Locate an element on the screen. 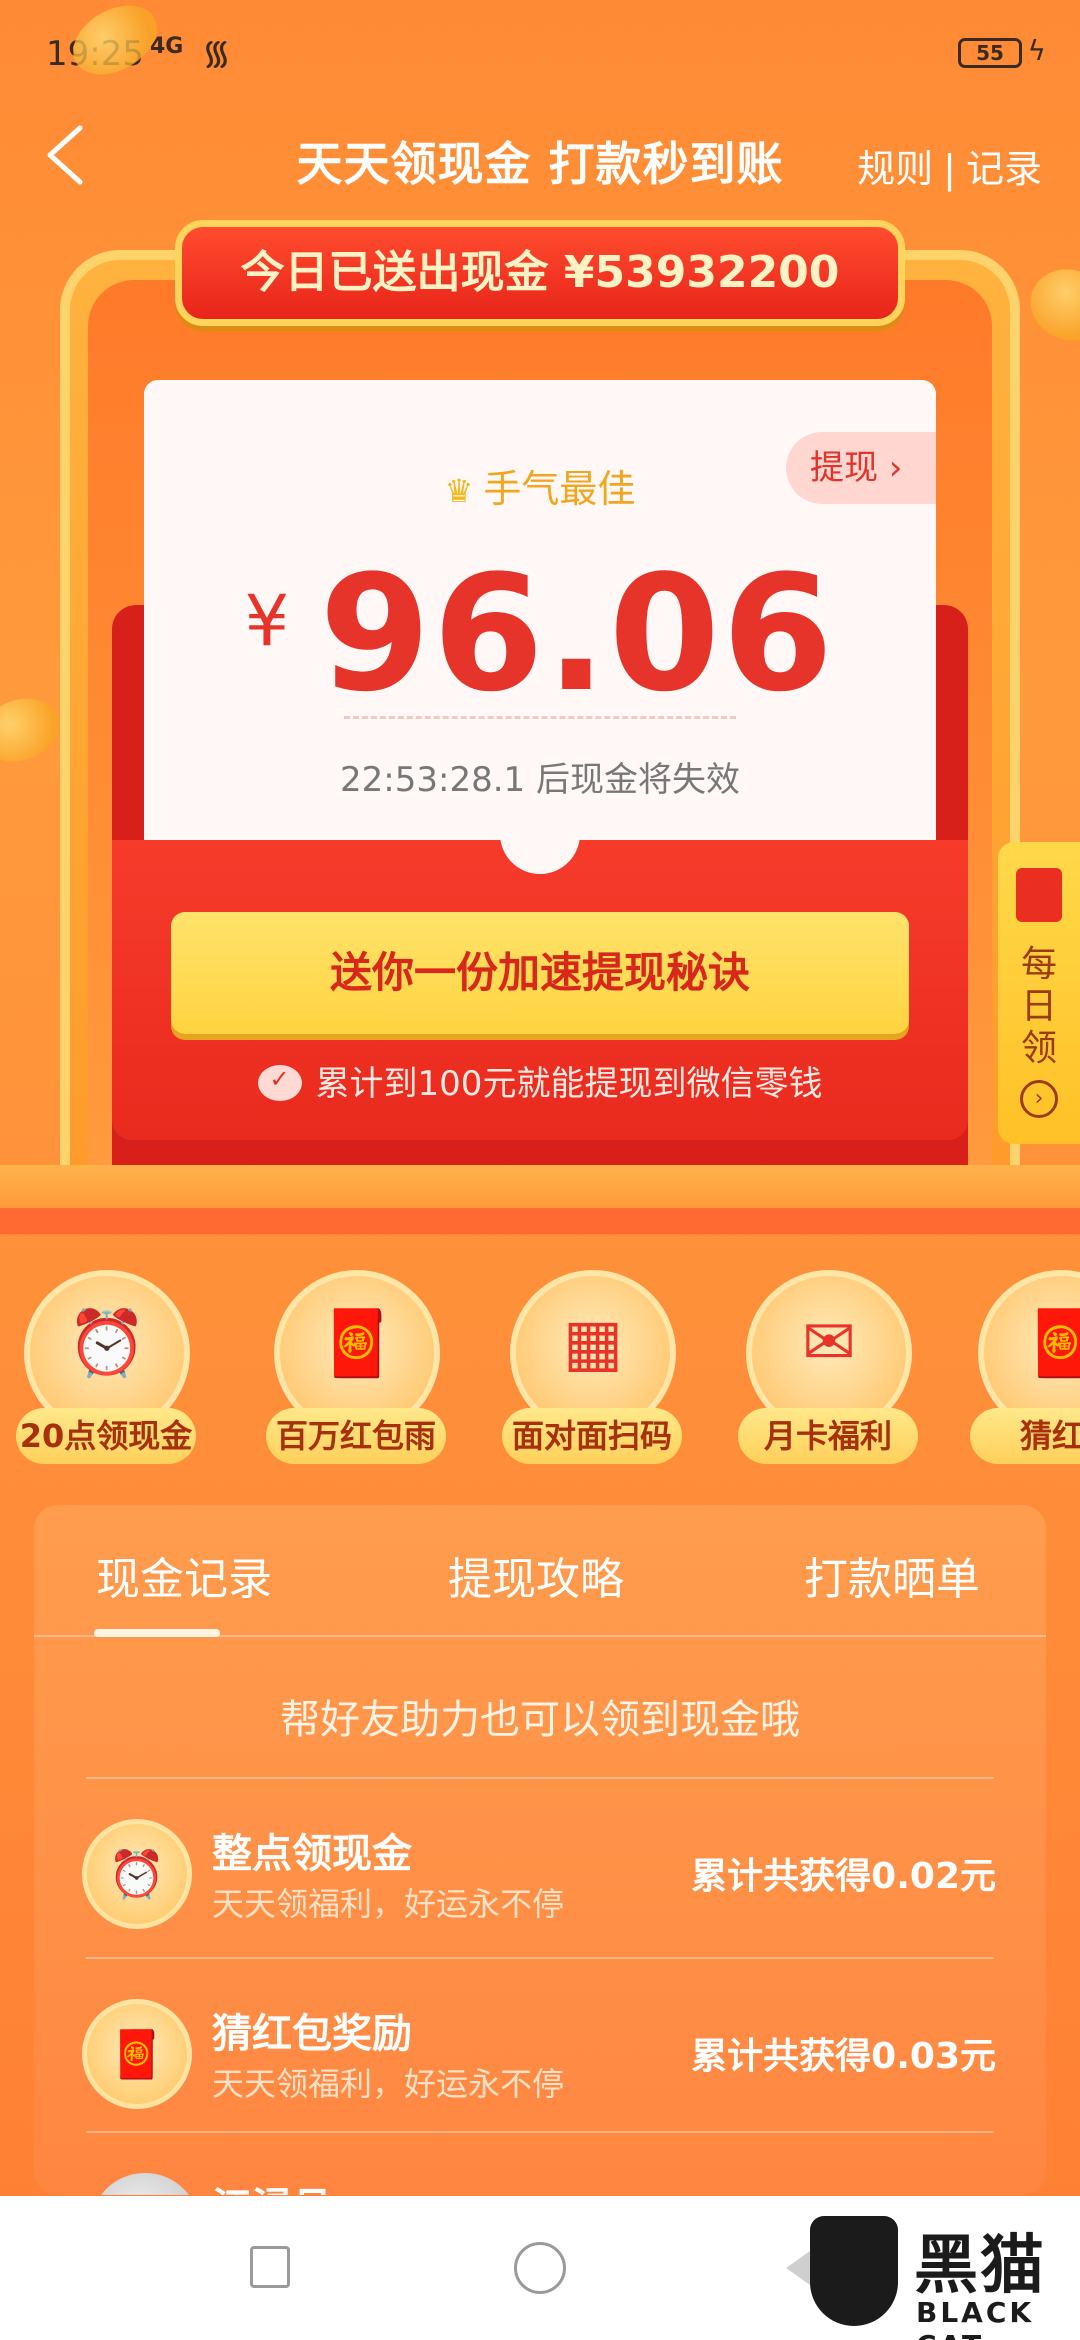  expire-countdown: 22:53:28.1 后现金将失效 is located at coordinates (540, 780).